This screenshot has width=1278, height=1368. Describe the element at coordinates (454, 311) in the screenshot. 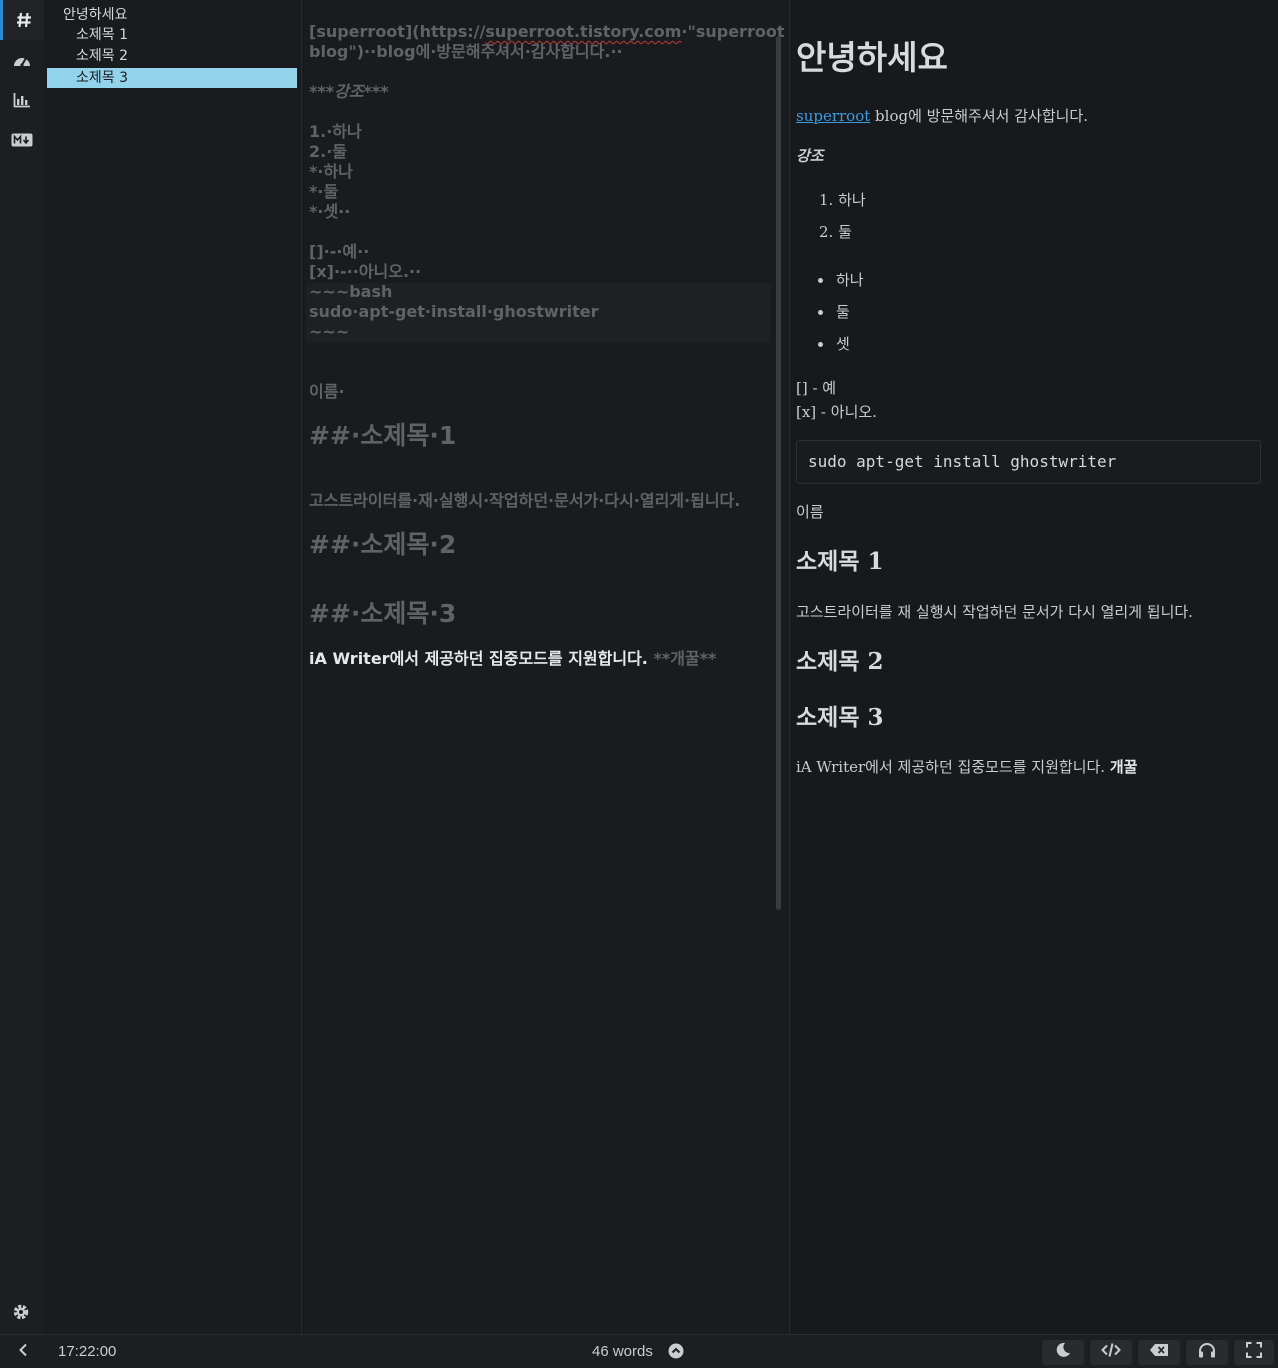

I see `editor-line: sudo·apt-get·install·ghostwriter` at that location.